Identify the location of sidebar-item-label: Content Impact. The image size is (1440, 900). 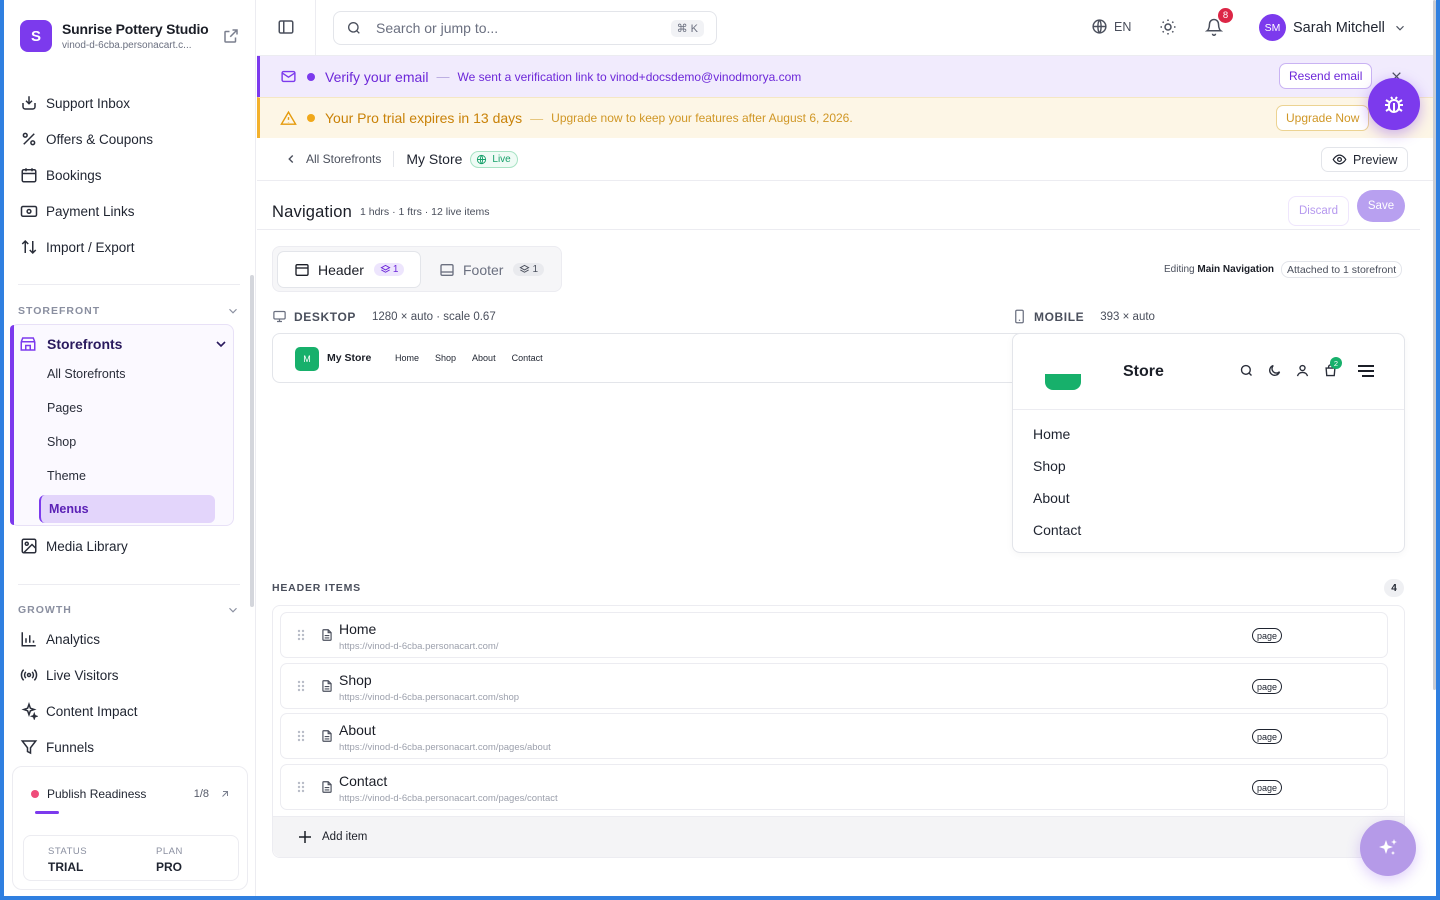
(92, 711).